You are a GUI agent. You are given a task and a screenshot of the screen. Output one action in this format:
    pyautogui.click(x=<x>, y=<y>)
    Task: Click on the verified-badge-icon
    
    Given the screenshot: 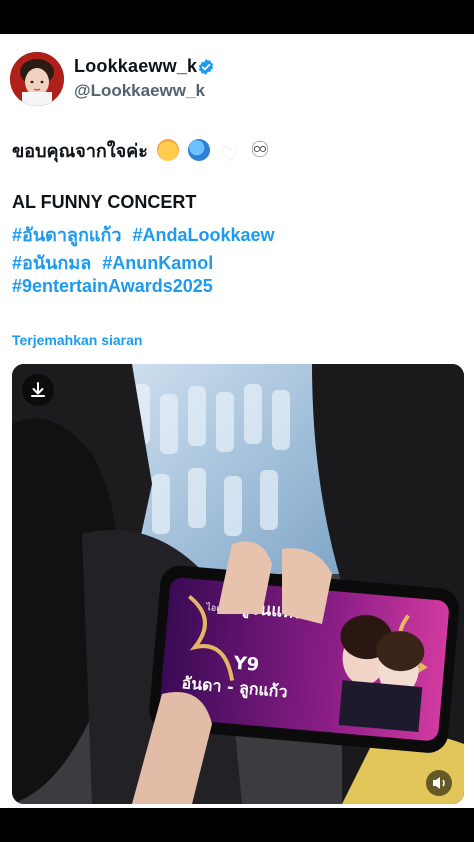 What is the action you would take?
    pyautogui.click(x=206, y=67)
    